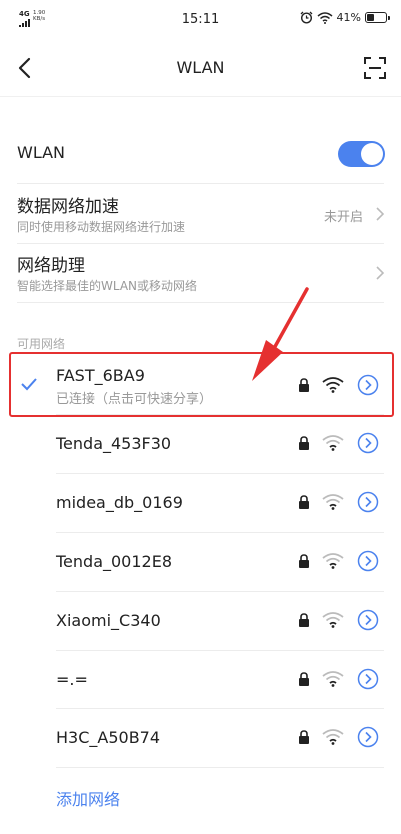 The image size is (401, 834). Describe the element at coordinates (101, 227) in the screenshot. I see `setting-subtitle: 同时使用移动数据网络进行加速` at that location.